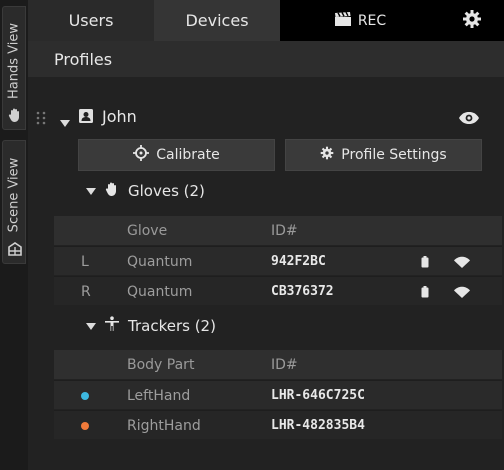 Image resolution: width=504 pixels, height=470 pixels. What do you see at coordinates (327, 155) in the screenshot?
I see `cog-icon` at bounding box center [327, 155].